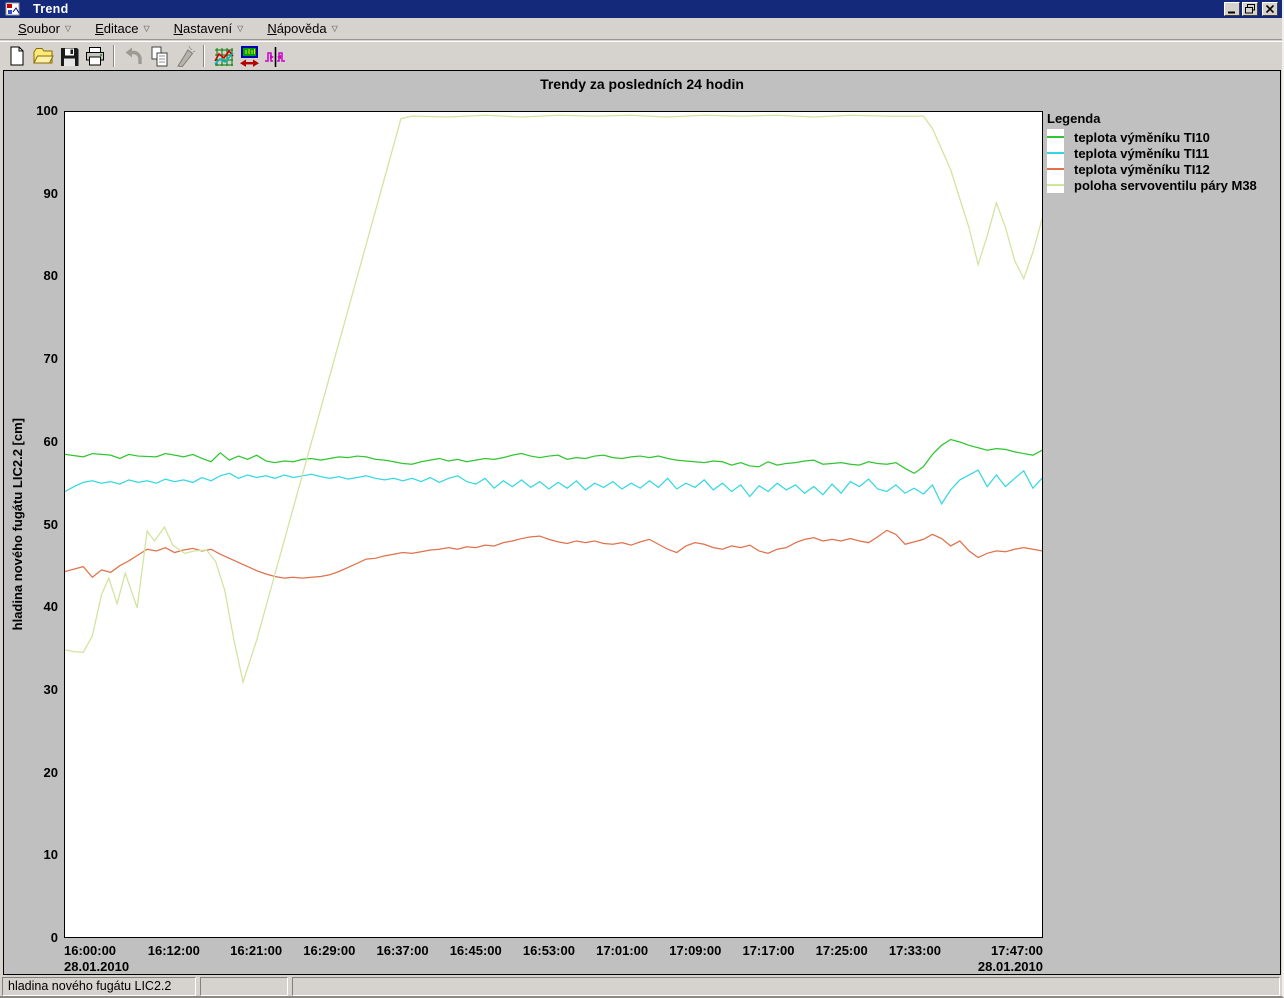 This screenshot has width=1284, height=998. Describe the element at coordinates (12, 9) in the screenshot. I see `app-icon` at that location.